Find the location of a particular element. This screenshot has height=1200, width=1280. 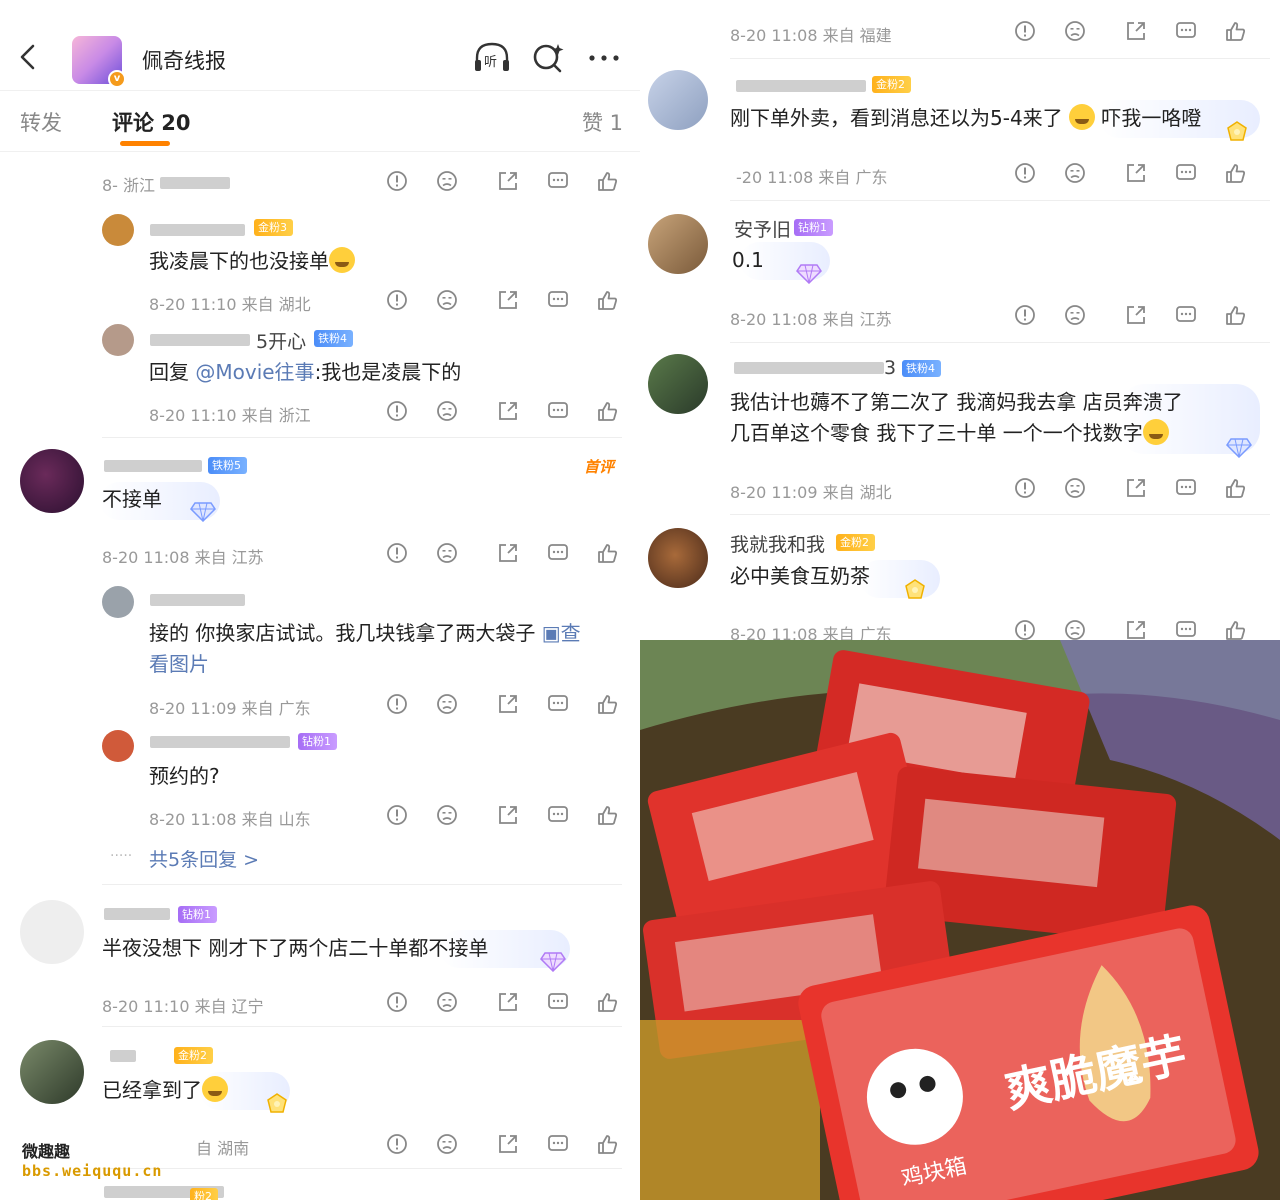

username: 我就我和我 is located at coordinates (777, 543).